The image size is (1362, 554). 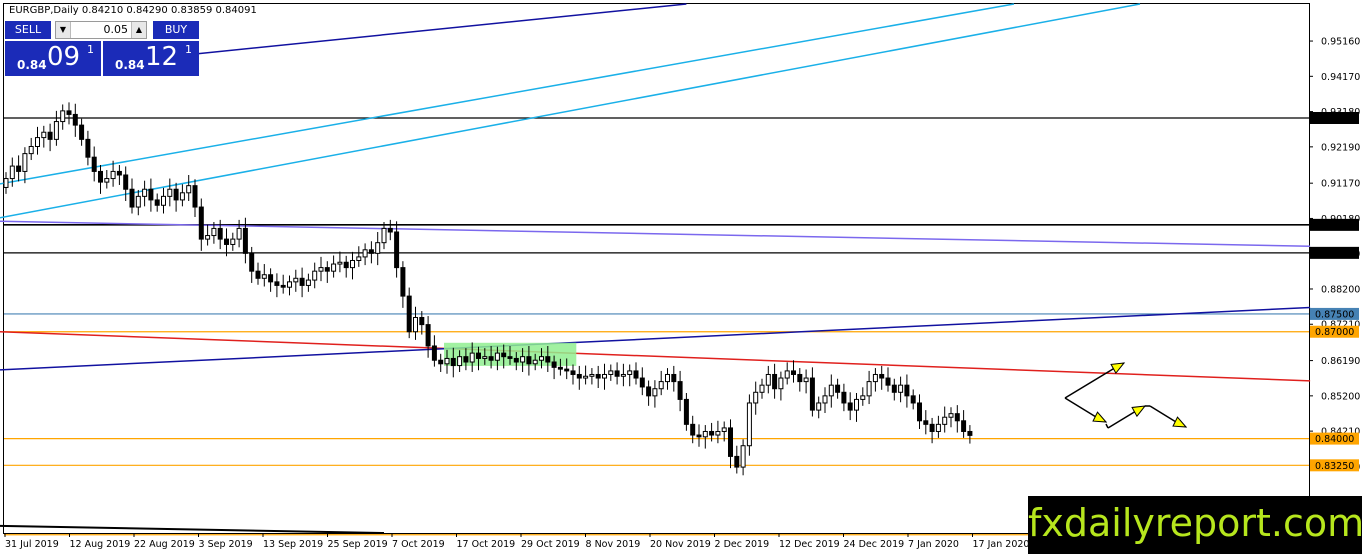 I want to click on level-price-label: 0.87000, so click(x=1334, y=332).